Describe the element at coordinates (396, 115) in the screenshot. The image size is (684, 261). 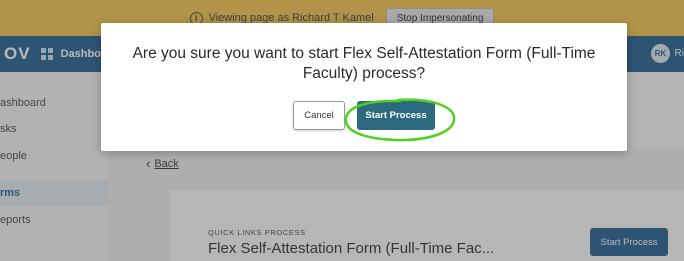
I see `start-process-button: Start Process` at that location.